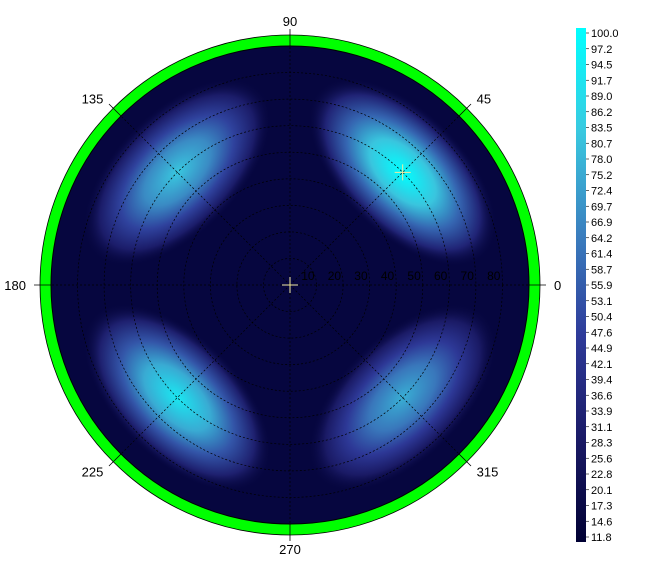  I want to click on colorbar-label: 86.2, so click(601, 113).